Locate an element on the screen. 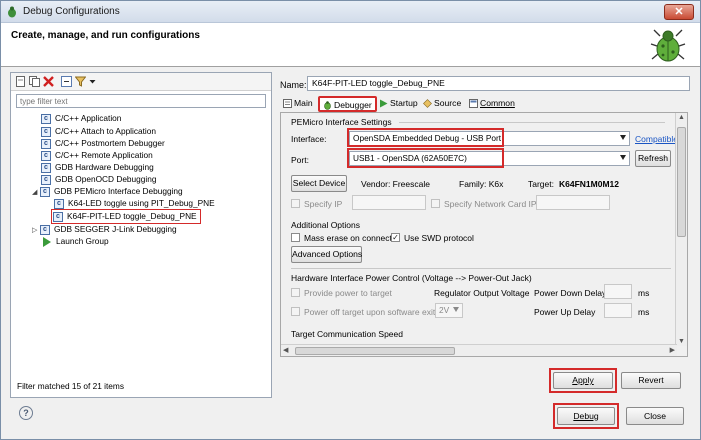  additional-options-title: Additional Options is located at coordinates (325, 225).